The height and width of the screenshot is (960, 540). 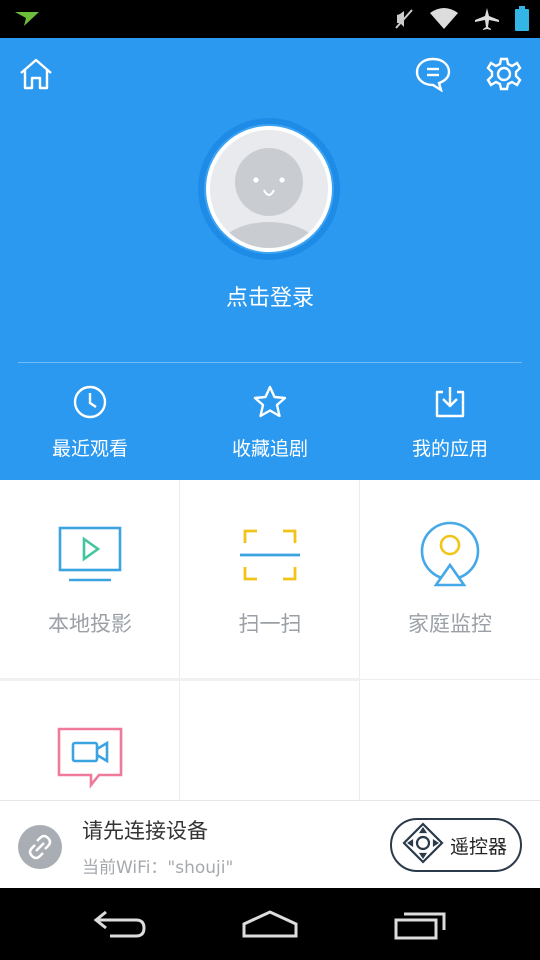 I want to click on connection-title: 请先连接设备, so click(x=145, y=831).